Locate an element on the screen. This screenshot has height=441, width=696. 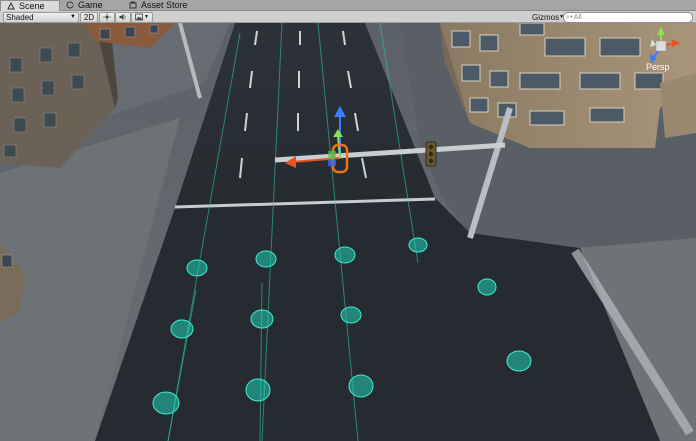
gizmos-label: Gizmos is located at coordinates (546, 17).